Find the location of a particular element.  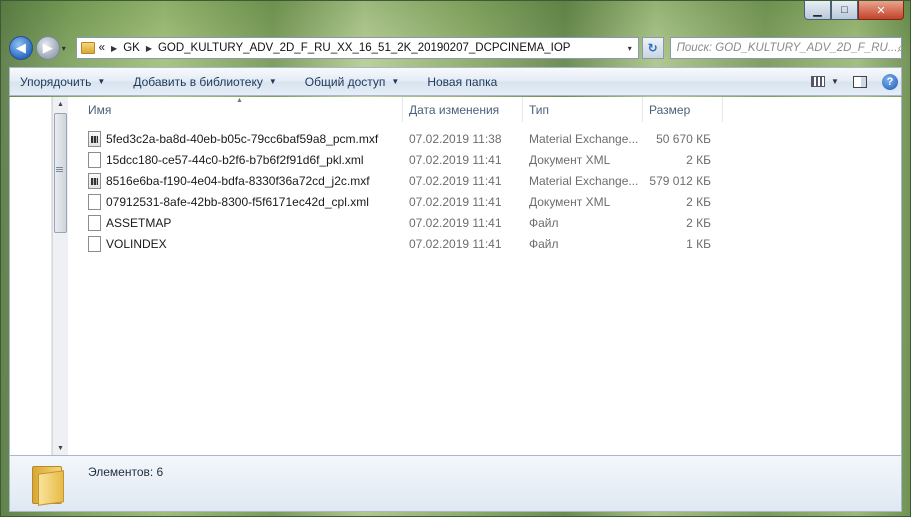

back-button: ◀ is located at coordinates (21, 48).